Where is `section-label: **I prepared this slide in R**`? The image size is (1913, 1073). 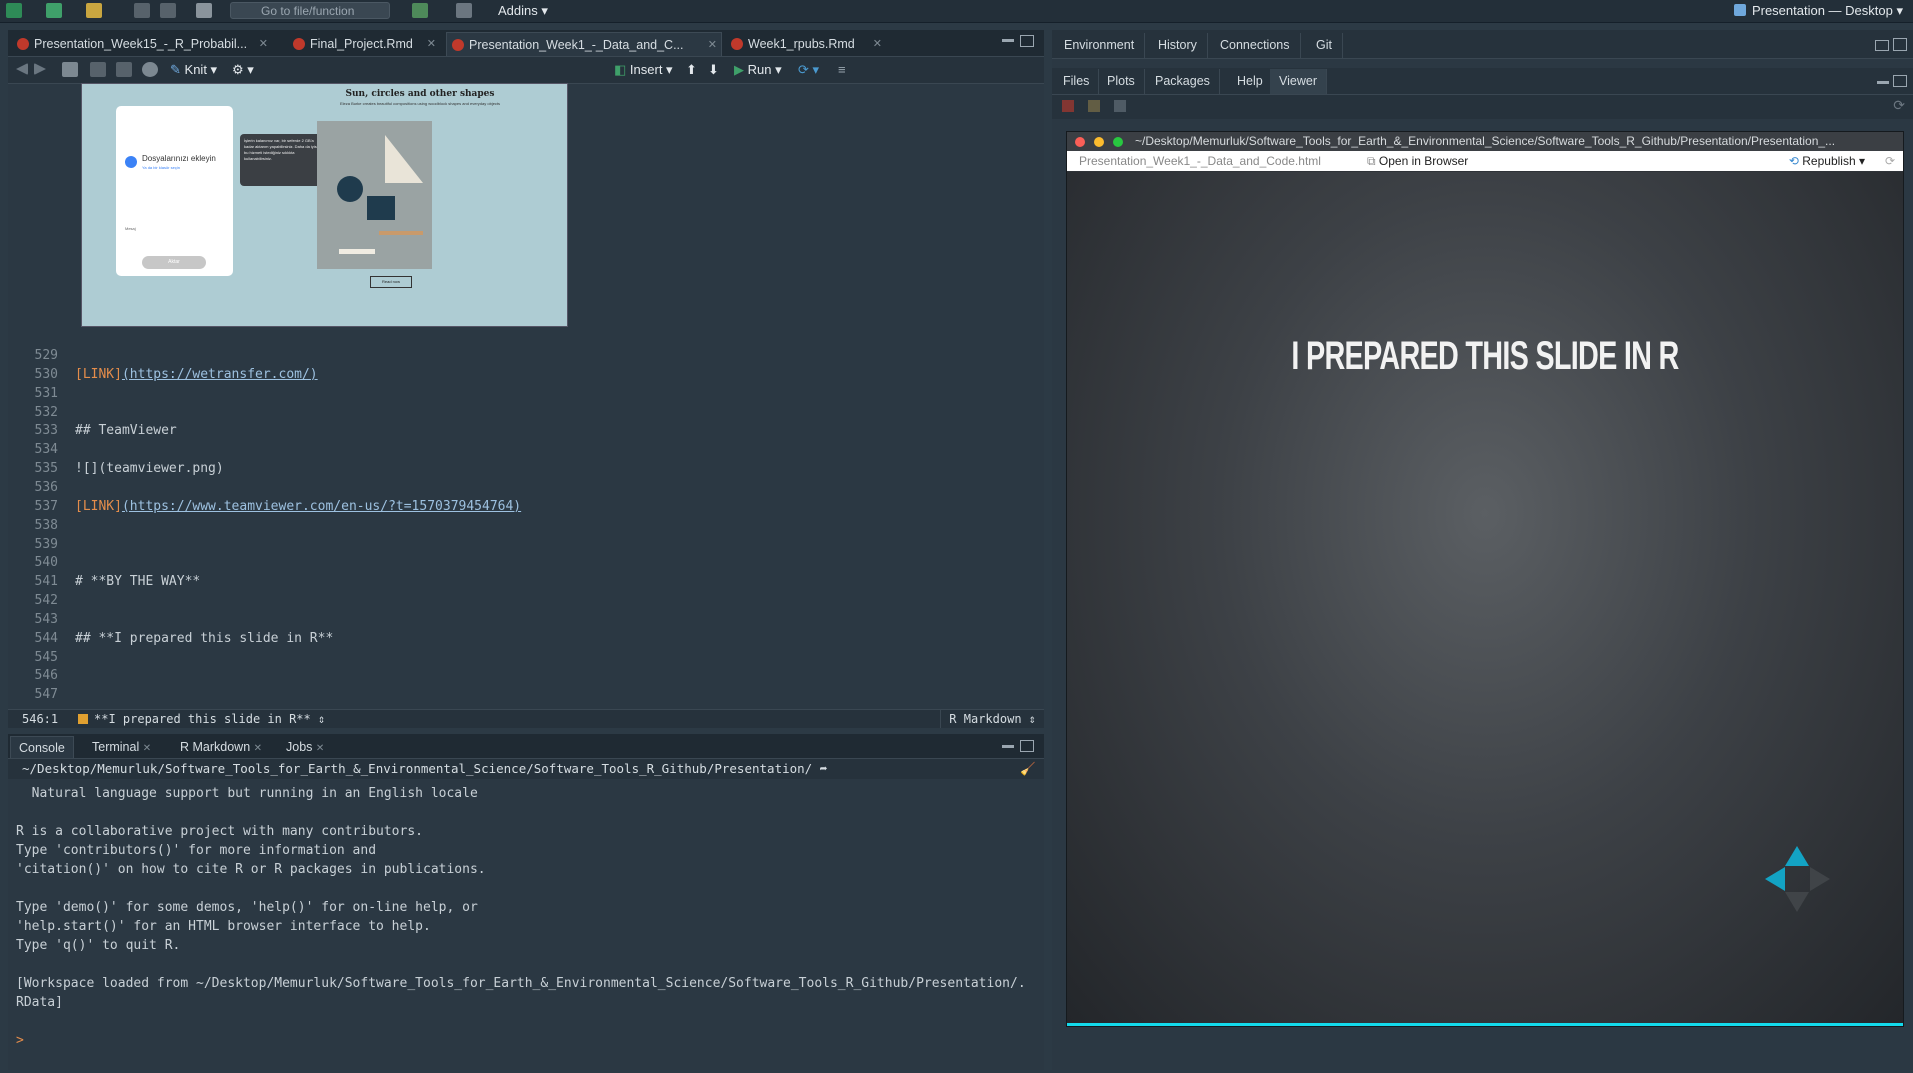 section-label: **I prepared this slide in R** is located at coordinates (202, 719).